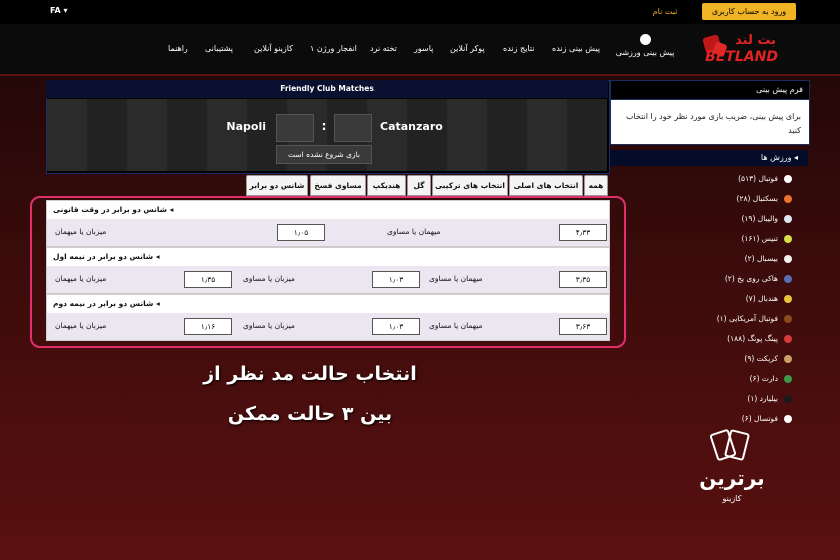 The image size is (840, 560). What do you see at coordinates (333, 48) in the screenshot?
I see `nav-crash-v1: انفجار ورژن ۱` at bounding box center [333, 48].